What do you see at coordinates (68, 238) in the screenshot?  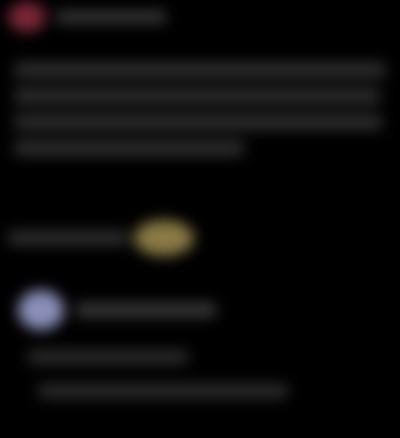 I see `action-label` at bounding box center [68, 238].